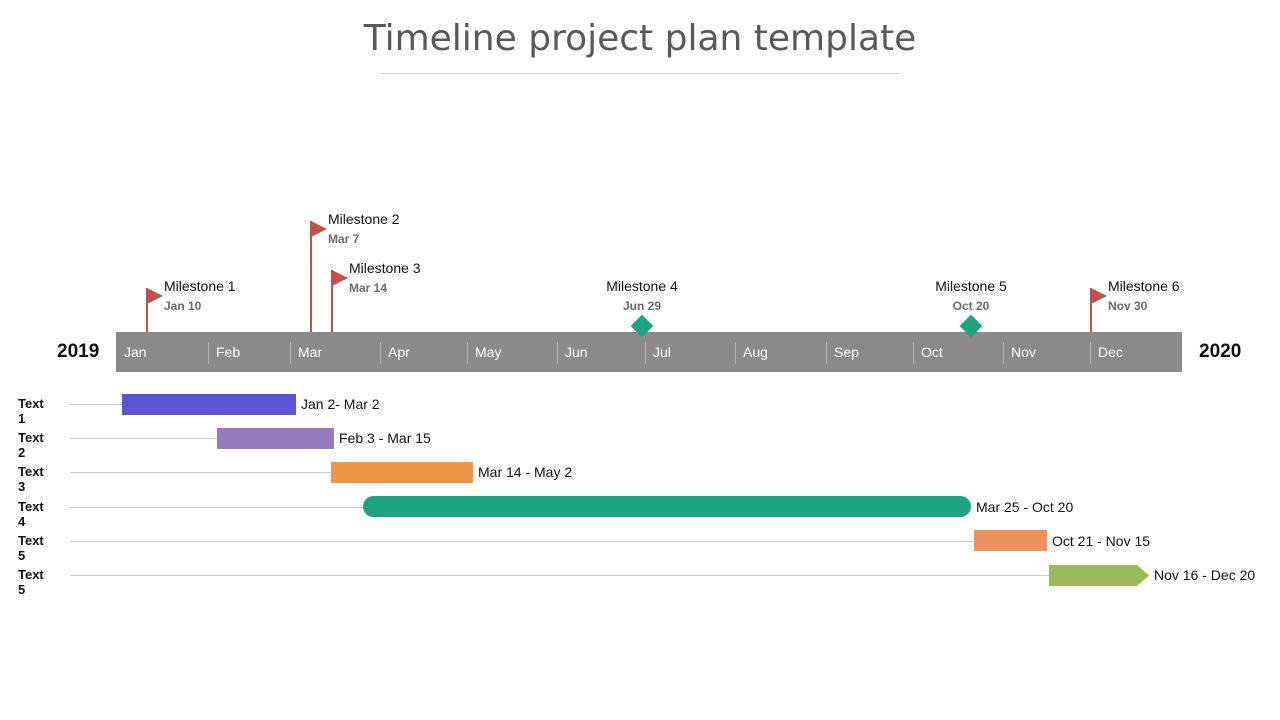 This screenshot has width=1280, height=720. I want to click on milestone-label: Milestone 3, so click(385, 268).